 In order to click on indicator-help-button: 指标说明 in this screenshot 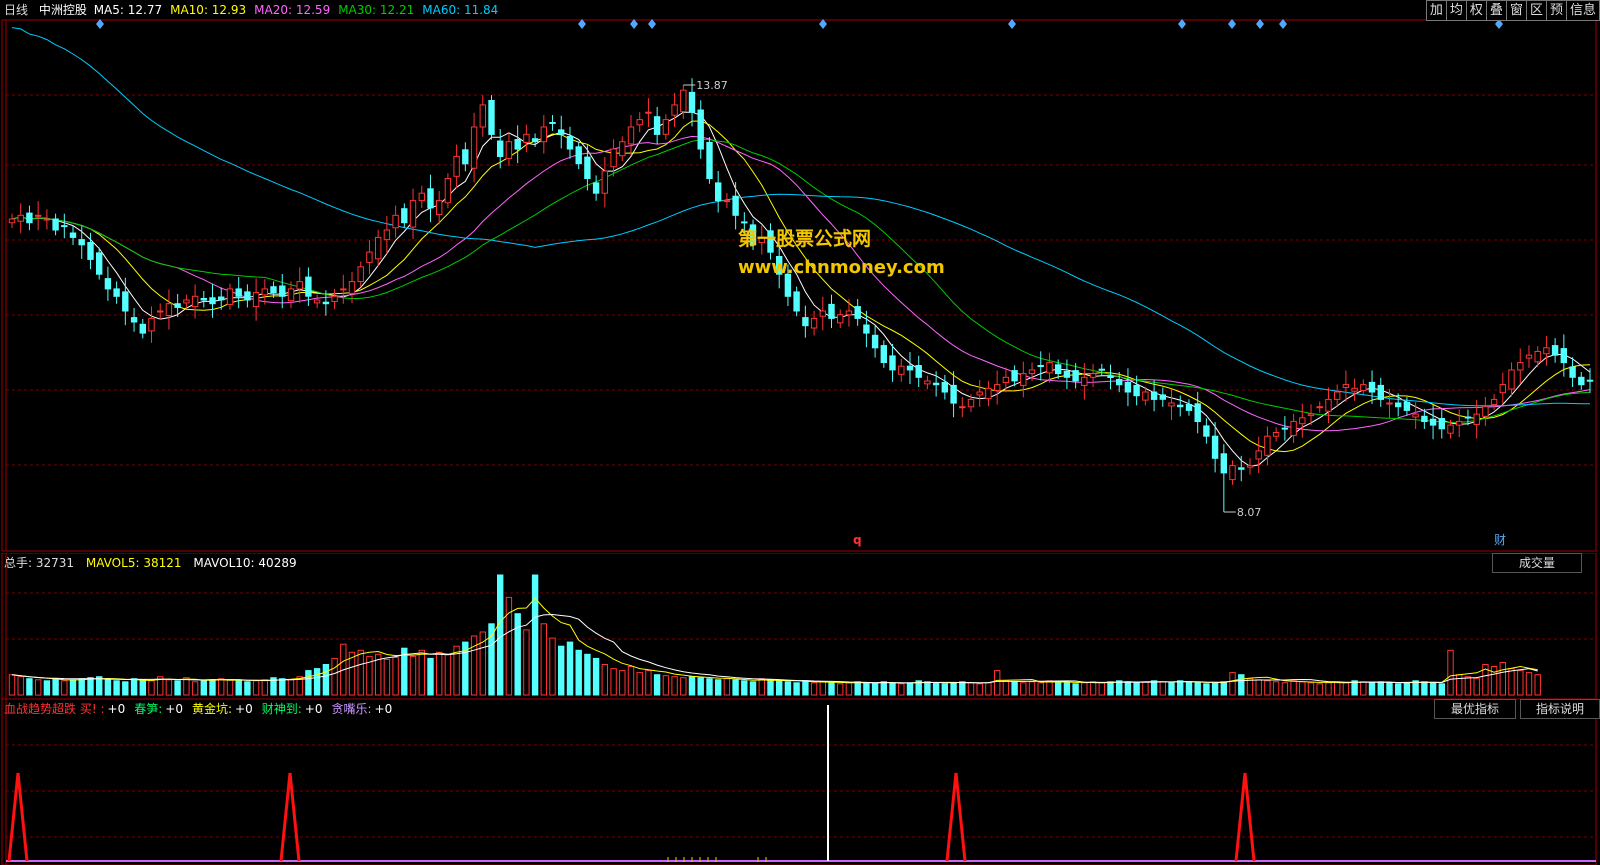, I will do `click(1560, 709)`.